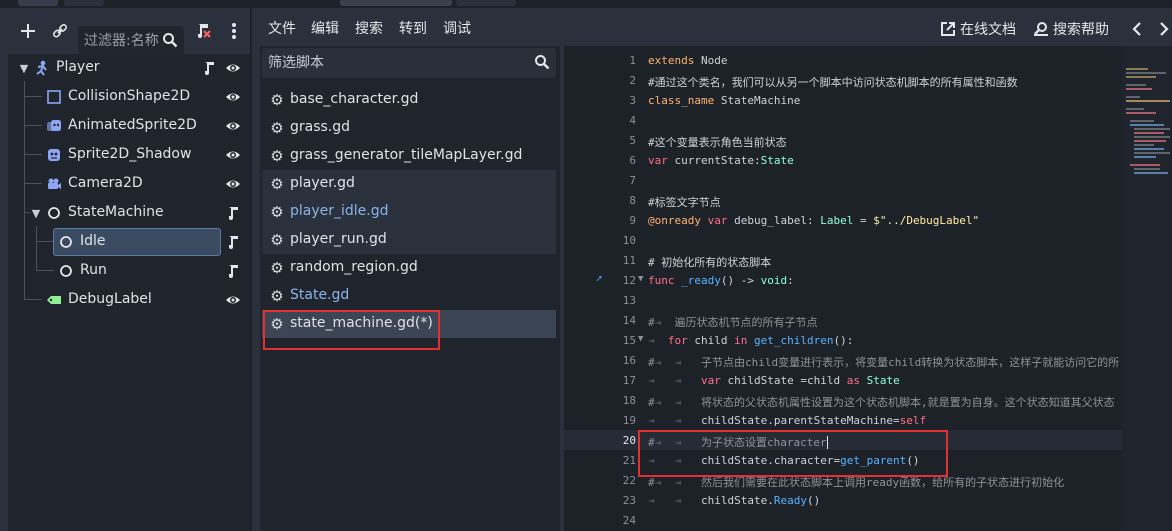  I want to click on tree-node-collisionshape2d: CollisionShape2D, so click(128, 97).